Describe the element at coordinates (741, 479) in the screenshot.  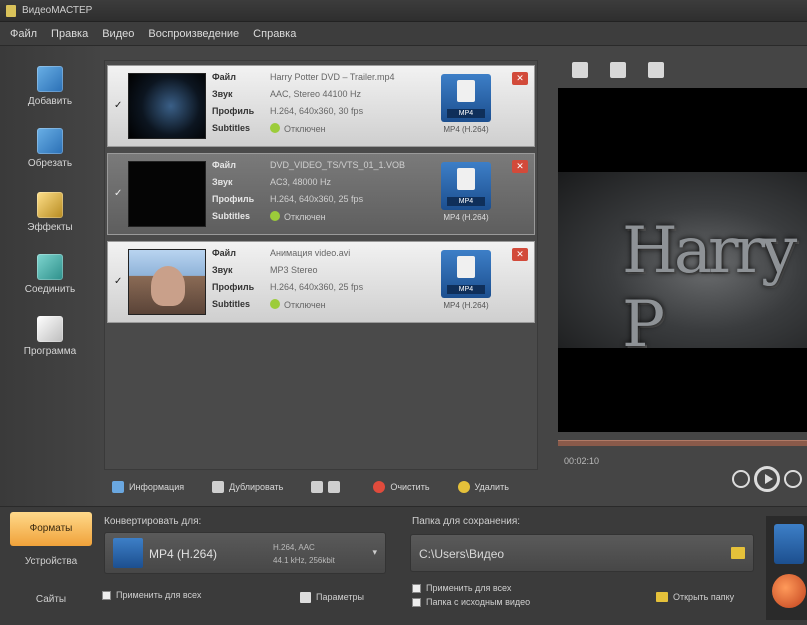
I see `previous-icon` at that location.